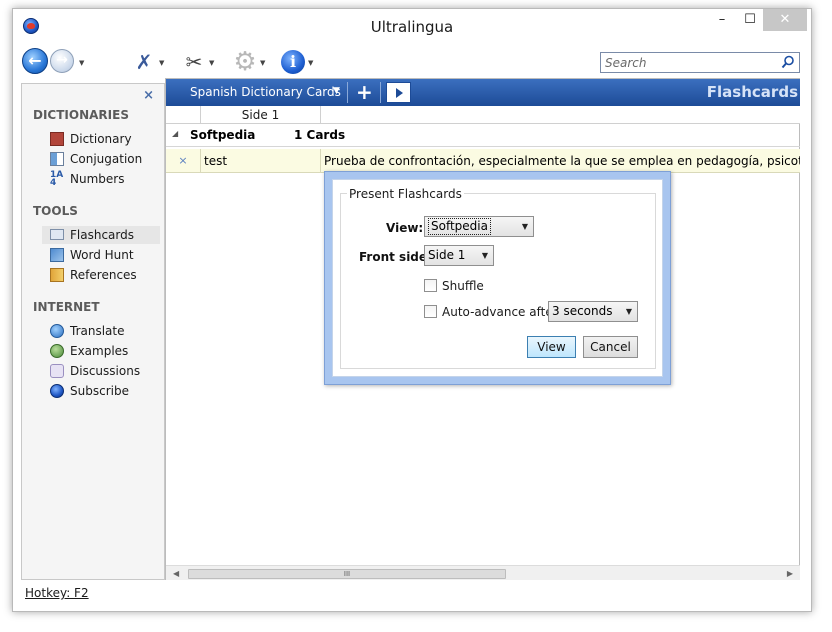 The height and width of the screenshot is (632, 832). I want to click on arrow-left-icon: ←, so click(35, 61).